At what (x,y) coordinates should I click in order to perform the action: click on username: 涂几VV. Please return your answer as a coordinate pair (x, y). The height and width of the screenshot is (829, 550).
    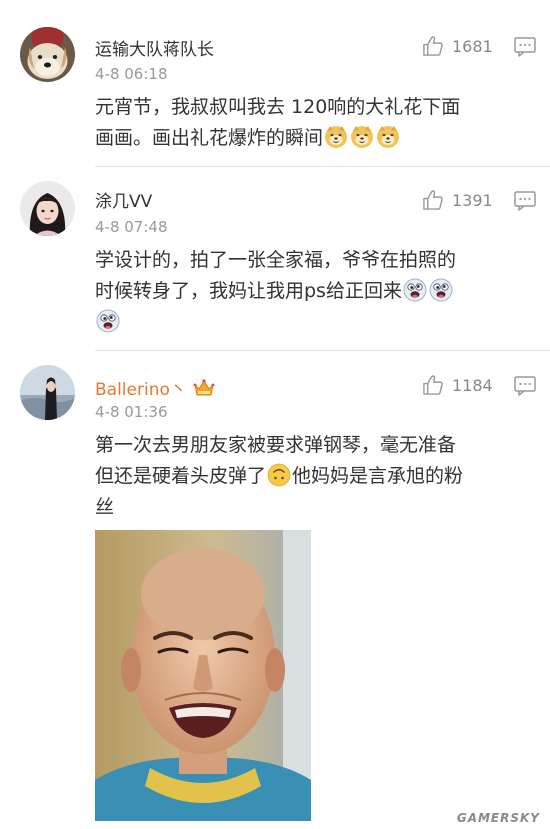
    Looking at the image, I should click on (123, 199).